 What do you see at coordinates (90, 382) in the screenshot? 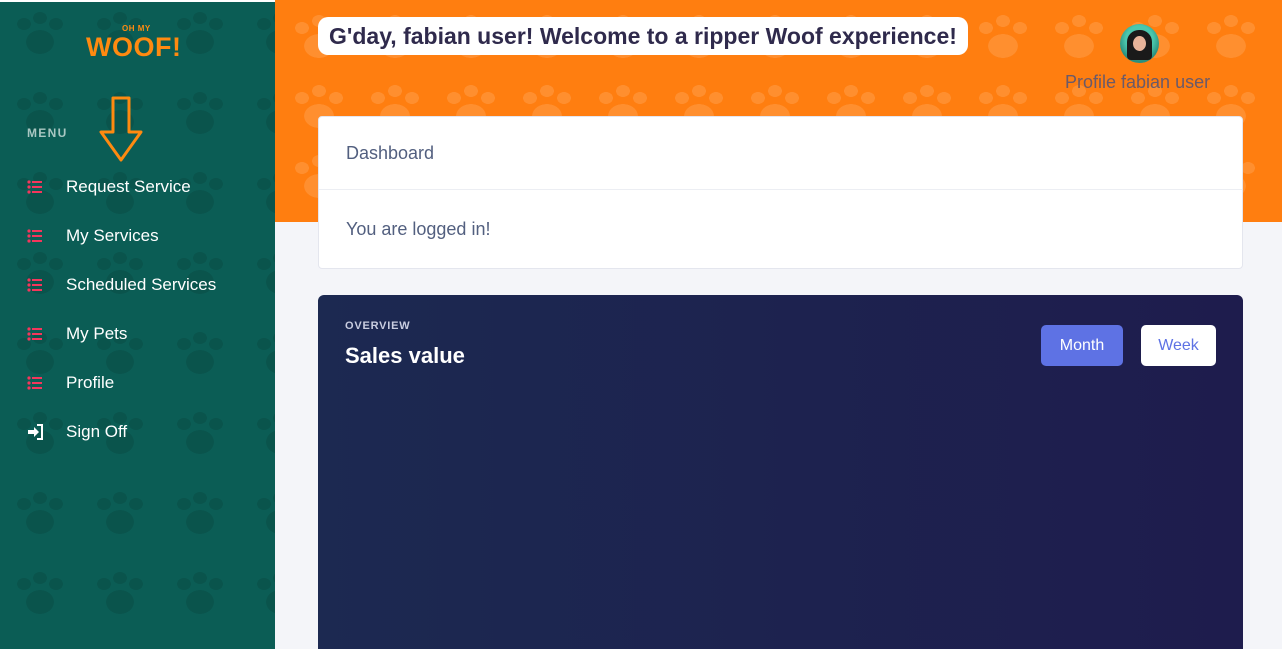
I see `sidebar-item-label: Profile` at bounding box center [90, 382].